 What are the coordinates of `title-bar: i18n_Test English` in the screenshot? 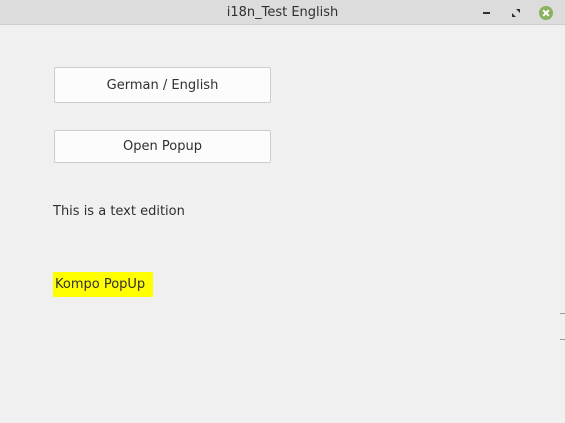 It's located at (282, 12).